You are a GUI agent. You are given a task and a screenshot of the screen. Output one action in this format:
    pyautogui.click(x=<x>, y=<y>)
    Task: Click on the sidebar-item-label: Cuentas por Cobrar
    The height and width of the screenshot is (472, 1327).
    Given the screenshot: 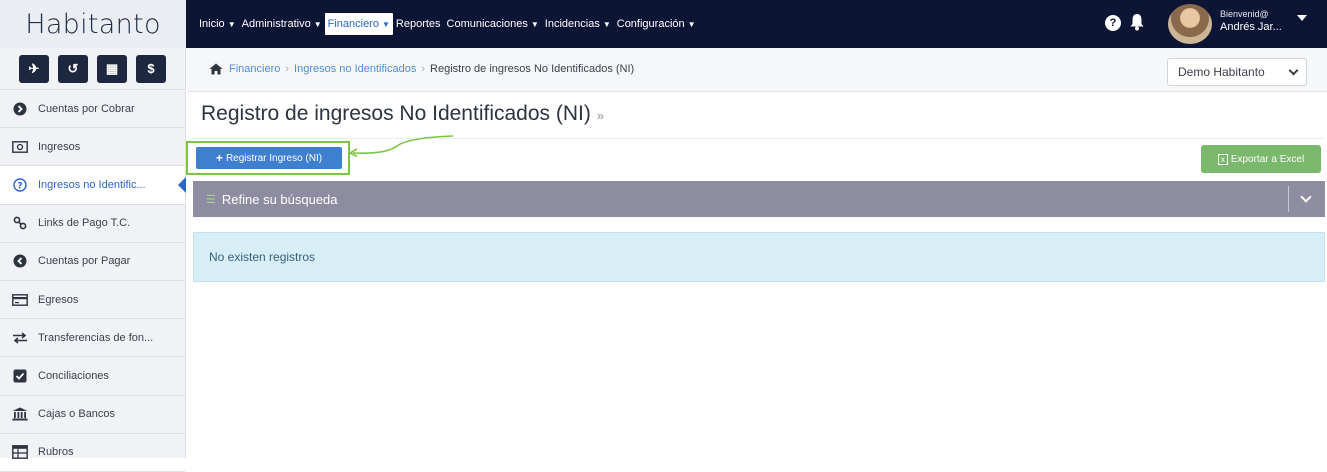 What is the action you would take?
    pyautogui.click(x=86, y=108)
    